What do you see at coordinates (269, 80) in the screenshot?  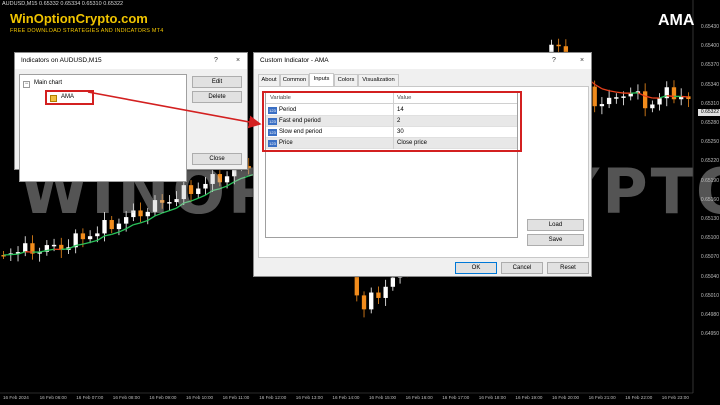 I see `tab-about: About` at bounding box center [269, 80].